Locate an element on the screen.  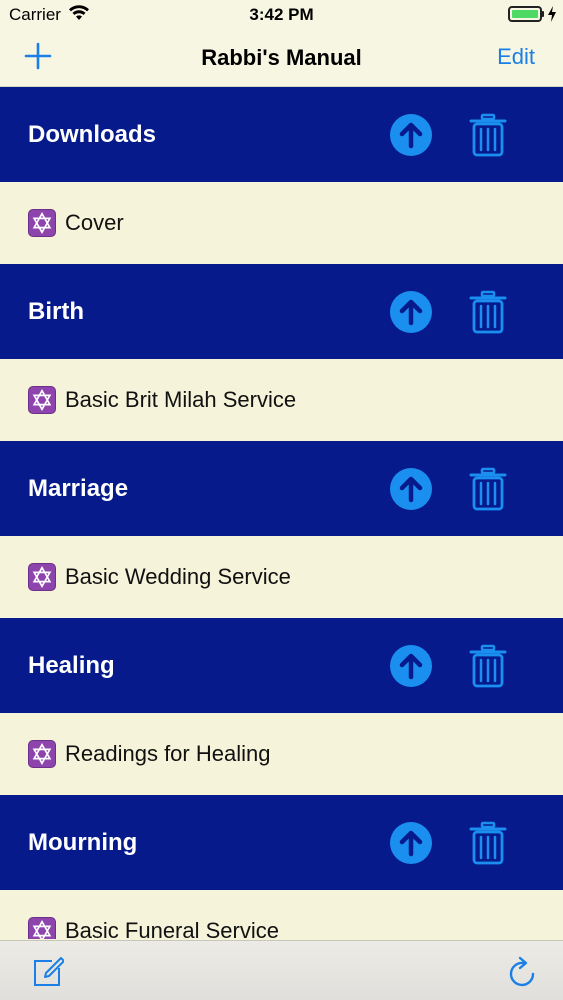
status-bar: Carrier 3:42 PM is located at coordinates (281, 15).